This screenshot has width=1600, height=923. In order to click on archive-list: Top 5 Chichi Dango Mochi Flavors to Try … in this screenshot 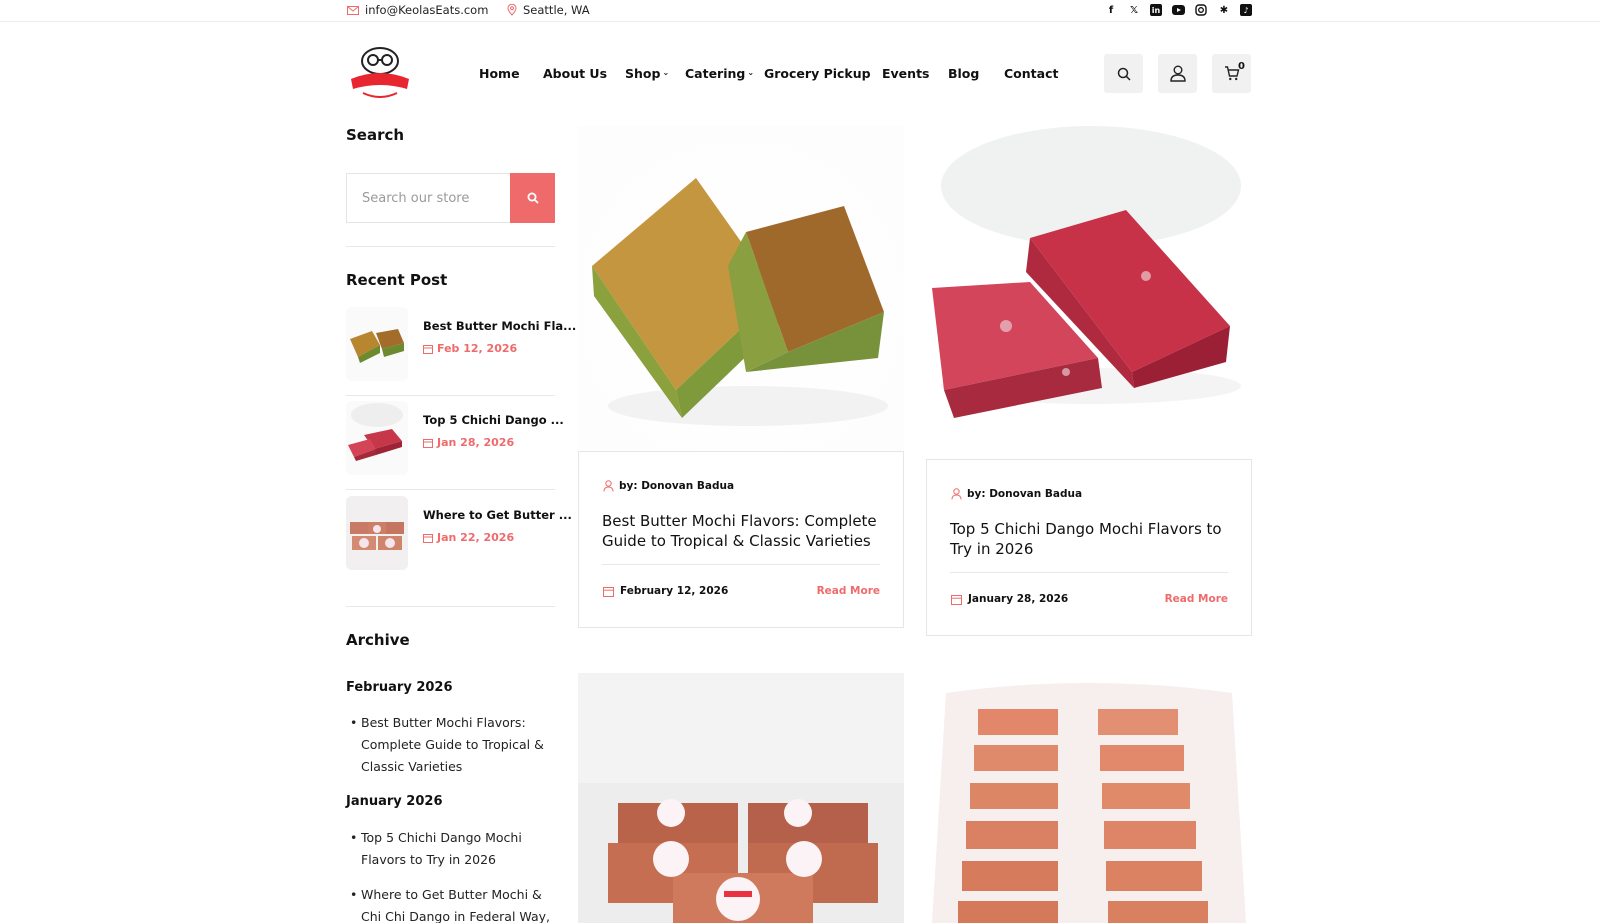, I will do `click(453, 875)`.